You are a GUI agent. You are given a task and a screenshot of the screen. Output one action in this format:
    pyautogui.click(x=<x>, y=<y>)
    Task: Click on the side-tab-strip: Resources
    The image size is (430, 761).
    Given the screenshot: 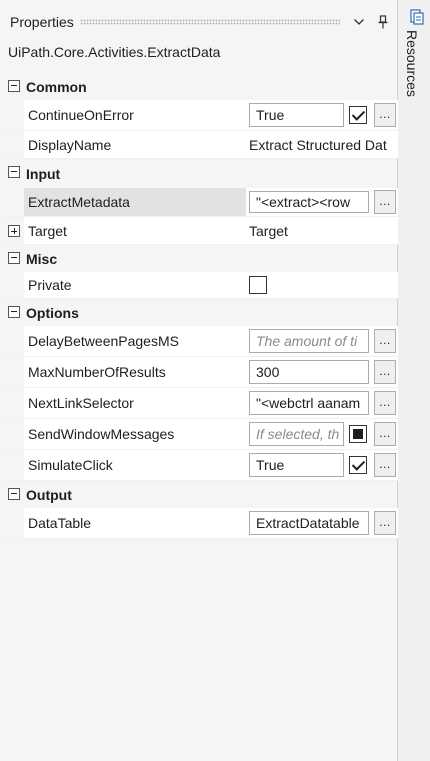 What is the action you would take?
    pyautogui.click(x=414, y=380)
    